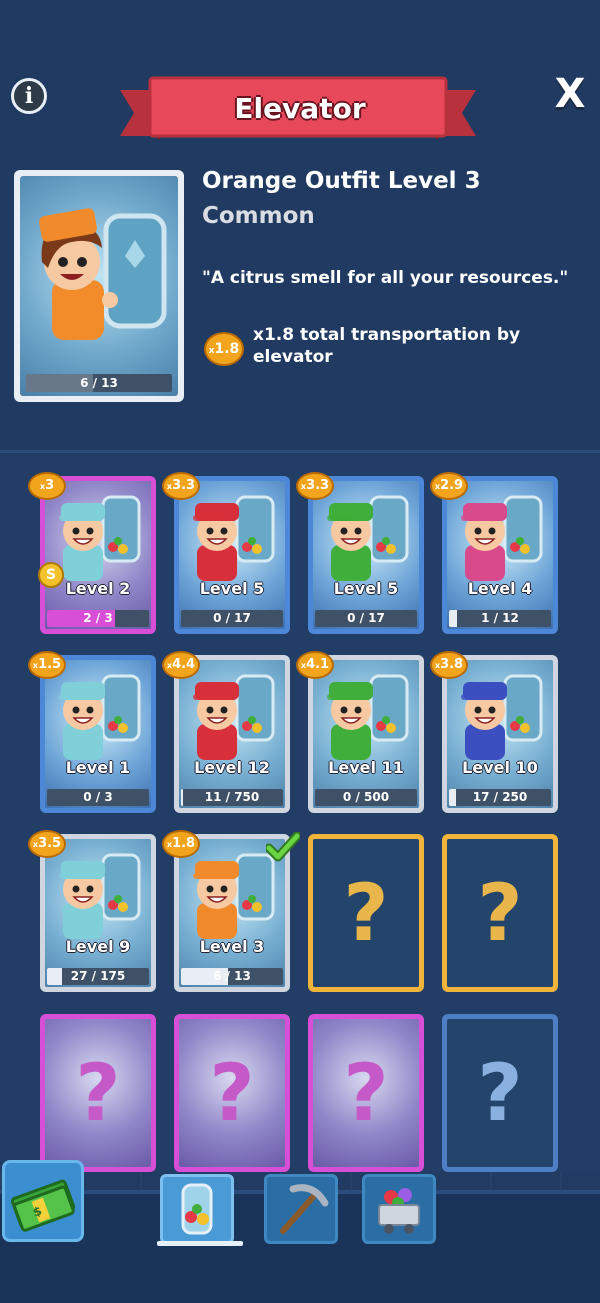 The image size is (600, 1303). What do you see at coordinates (452, 485) in the screenshot?
I see `multiplier-value: 2.9` at bounding box center [452, 485].